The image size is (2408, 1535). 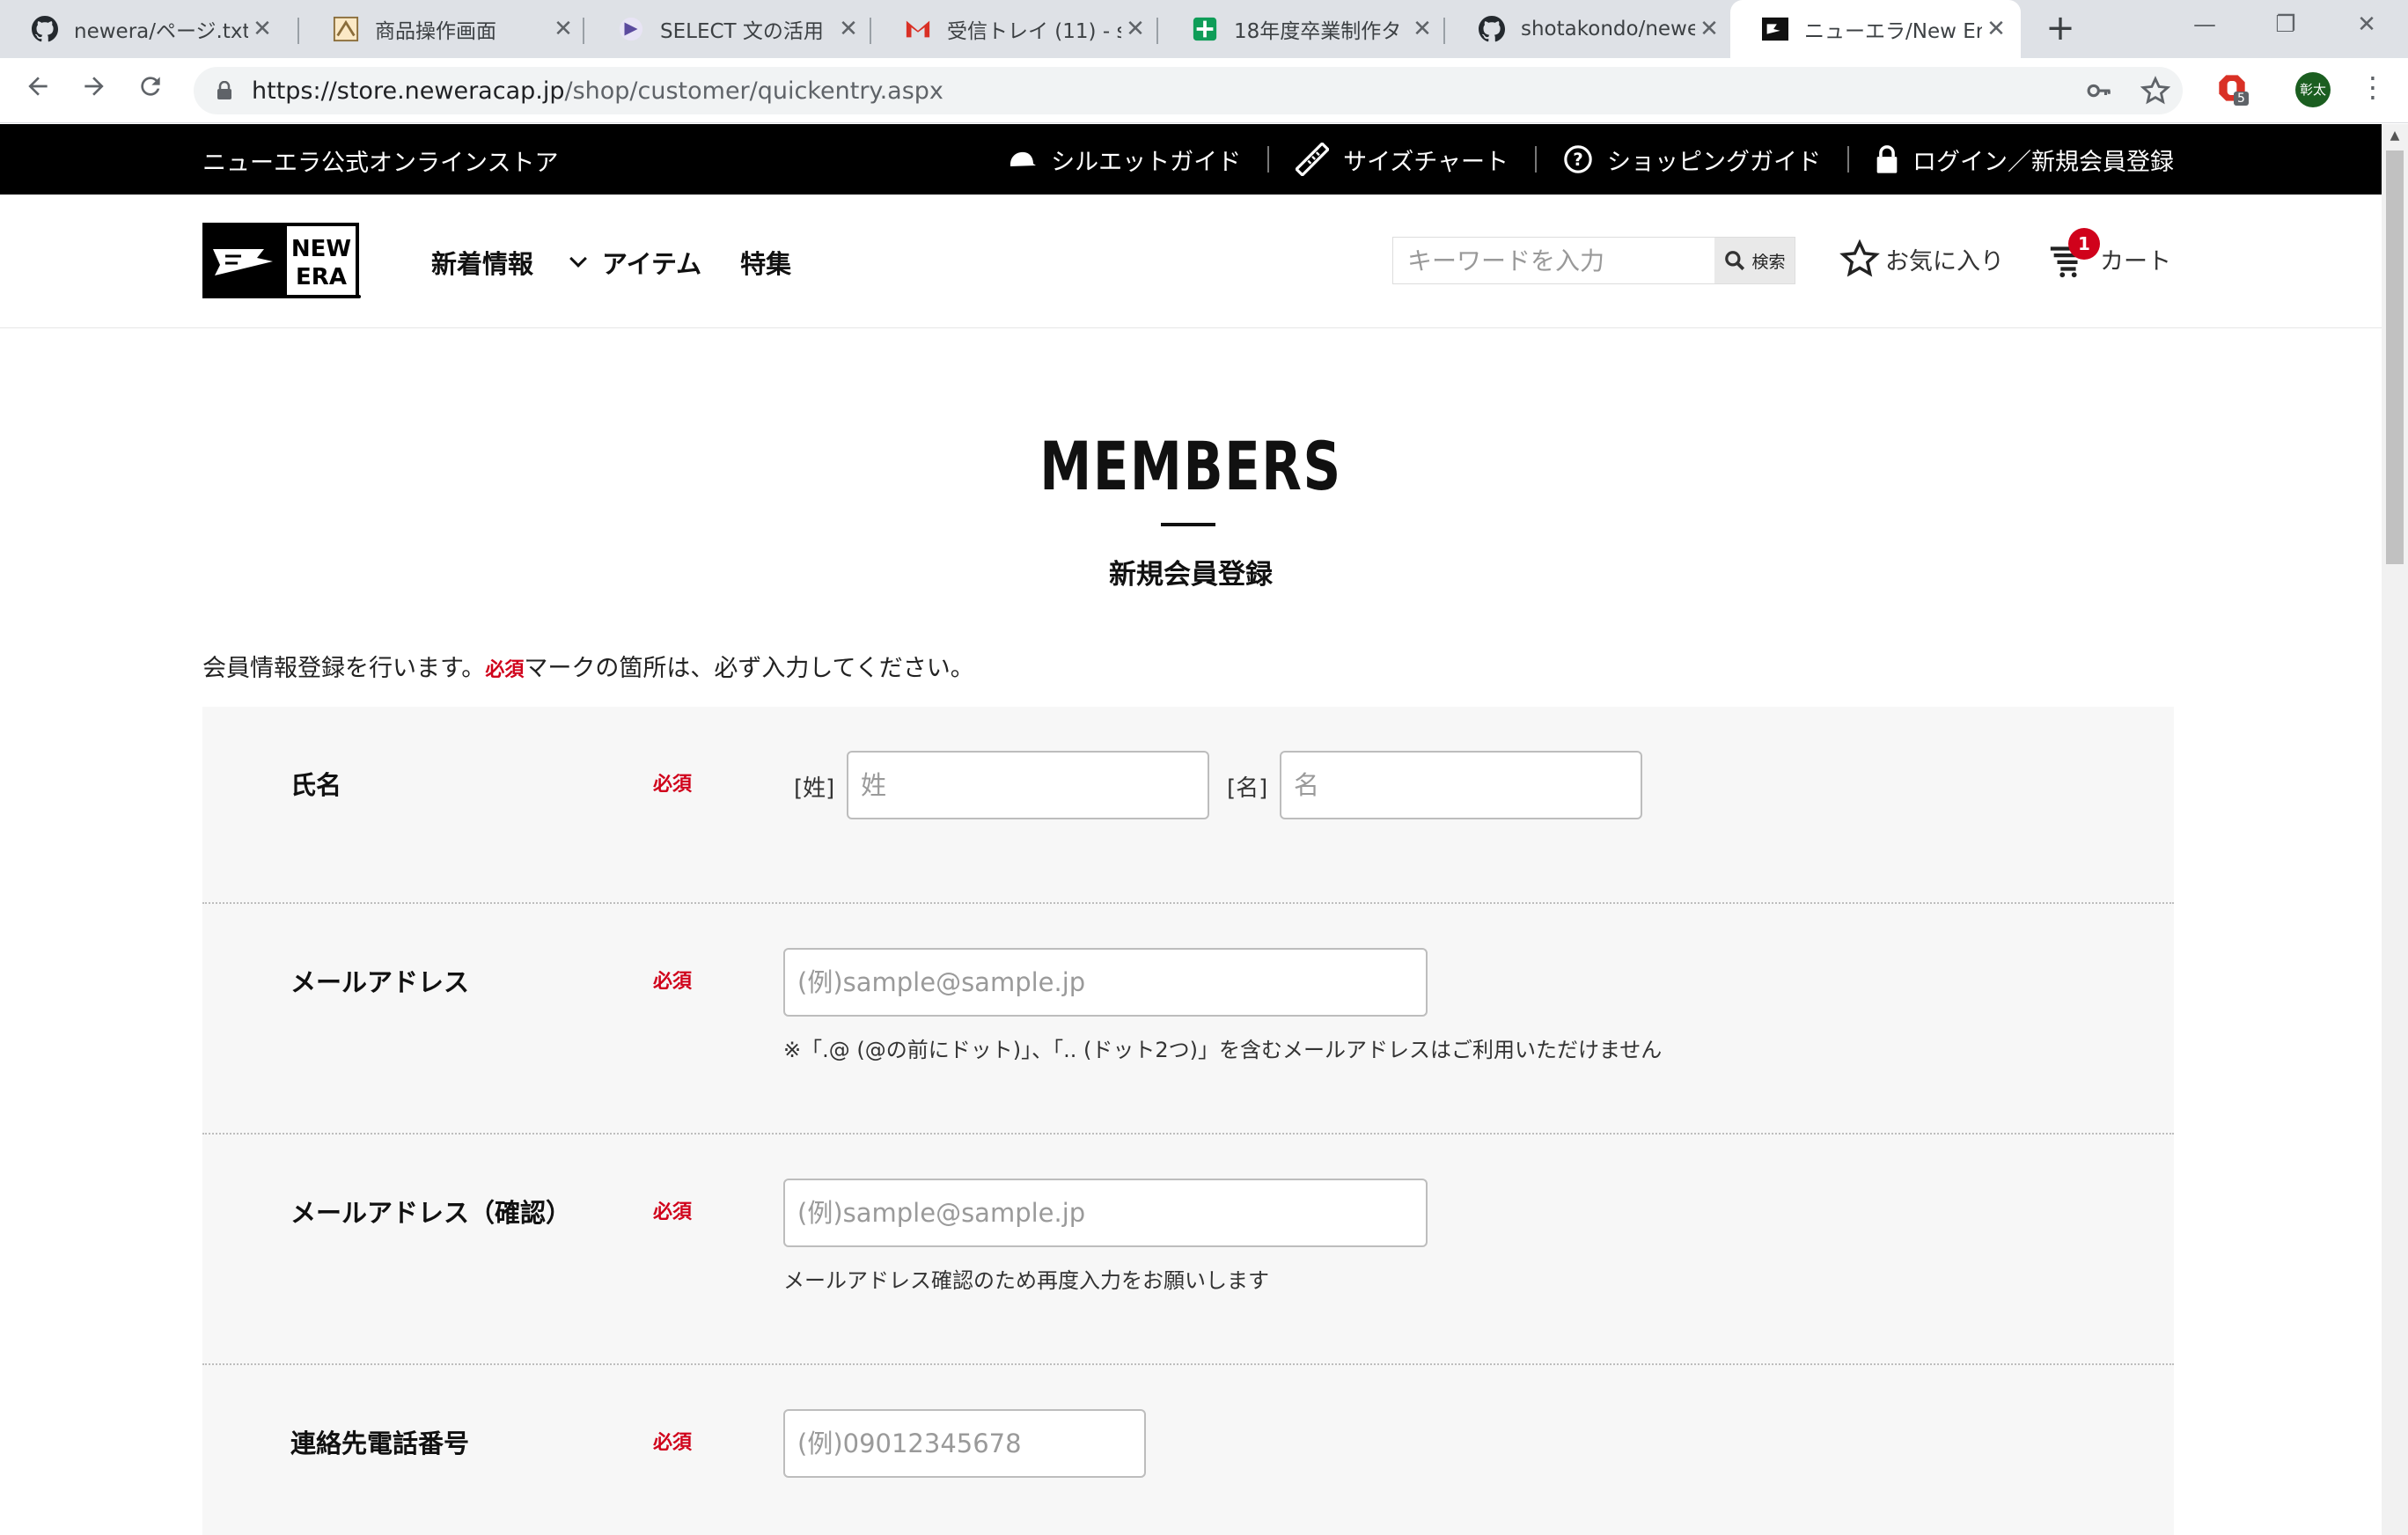 What do you see at coordinates (1402, 160) in the screenshot?
I see `size-chart-link: サイズチャート` at bounding box center [1402, 160].